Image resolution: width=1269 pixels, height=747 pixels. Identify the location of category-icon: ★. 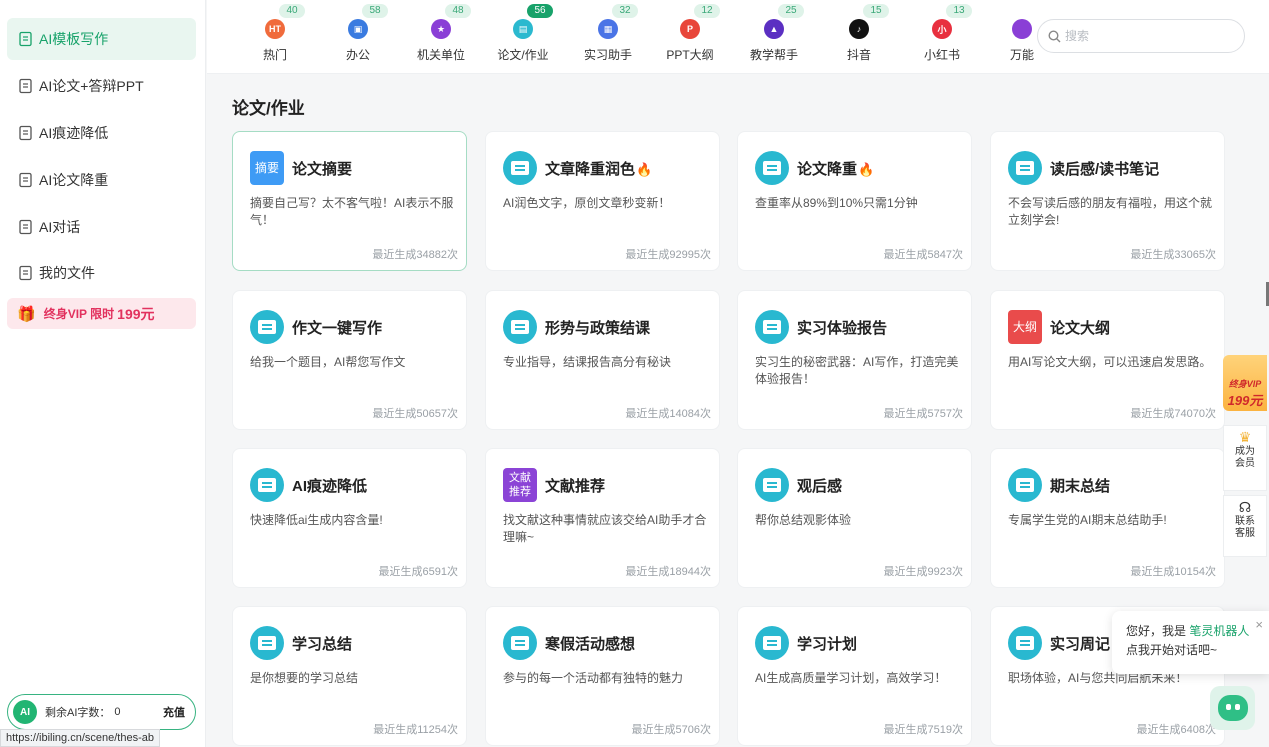
(441, 29).